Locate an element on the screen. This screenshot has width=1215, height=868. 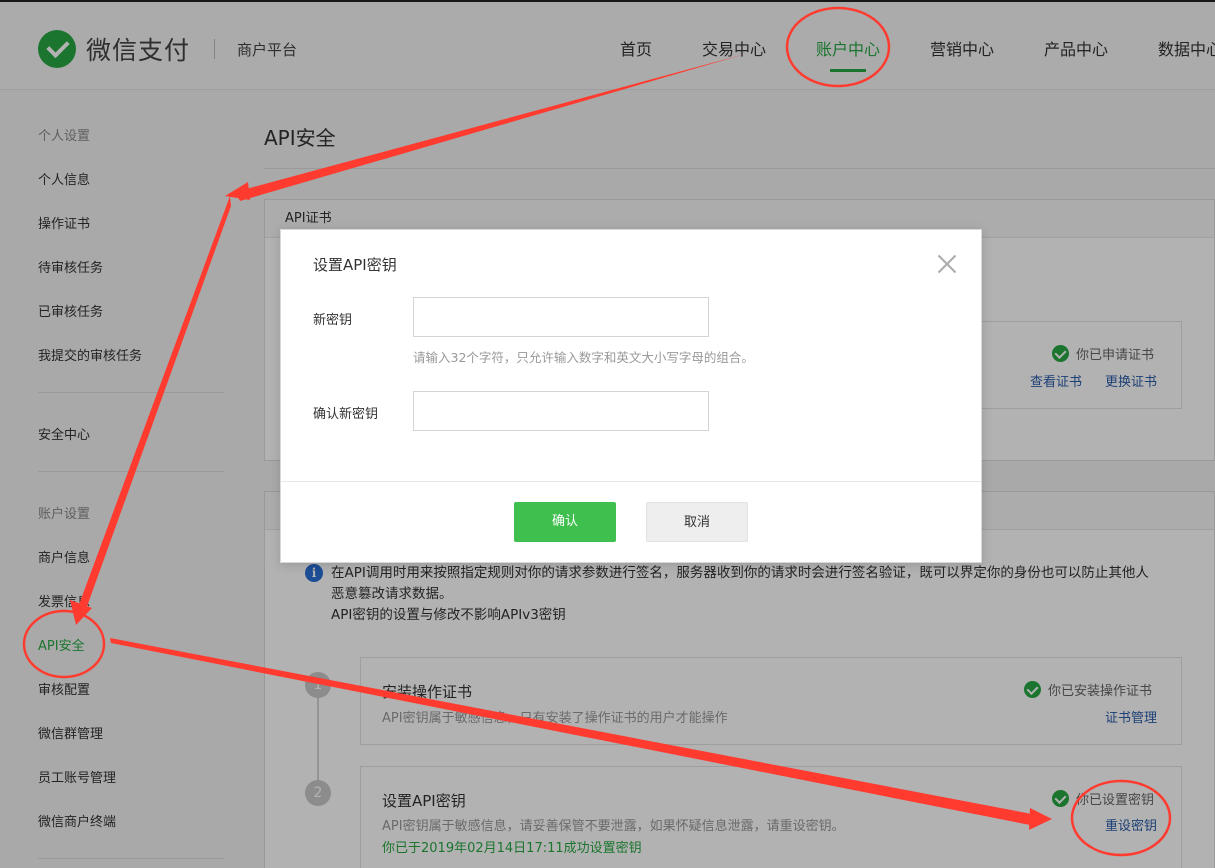
dialog-footer-divider is located at coordinates (631, 481).